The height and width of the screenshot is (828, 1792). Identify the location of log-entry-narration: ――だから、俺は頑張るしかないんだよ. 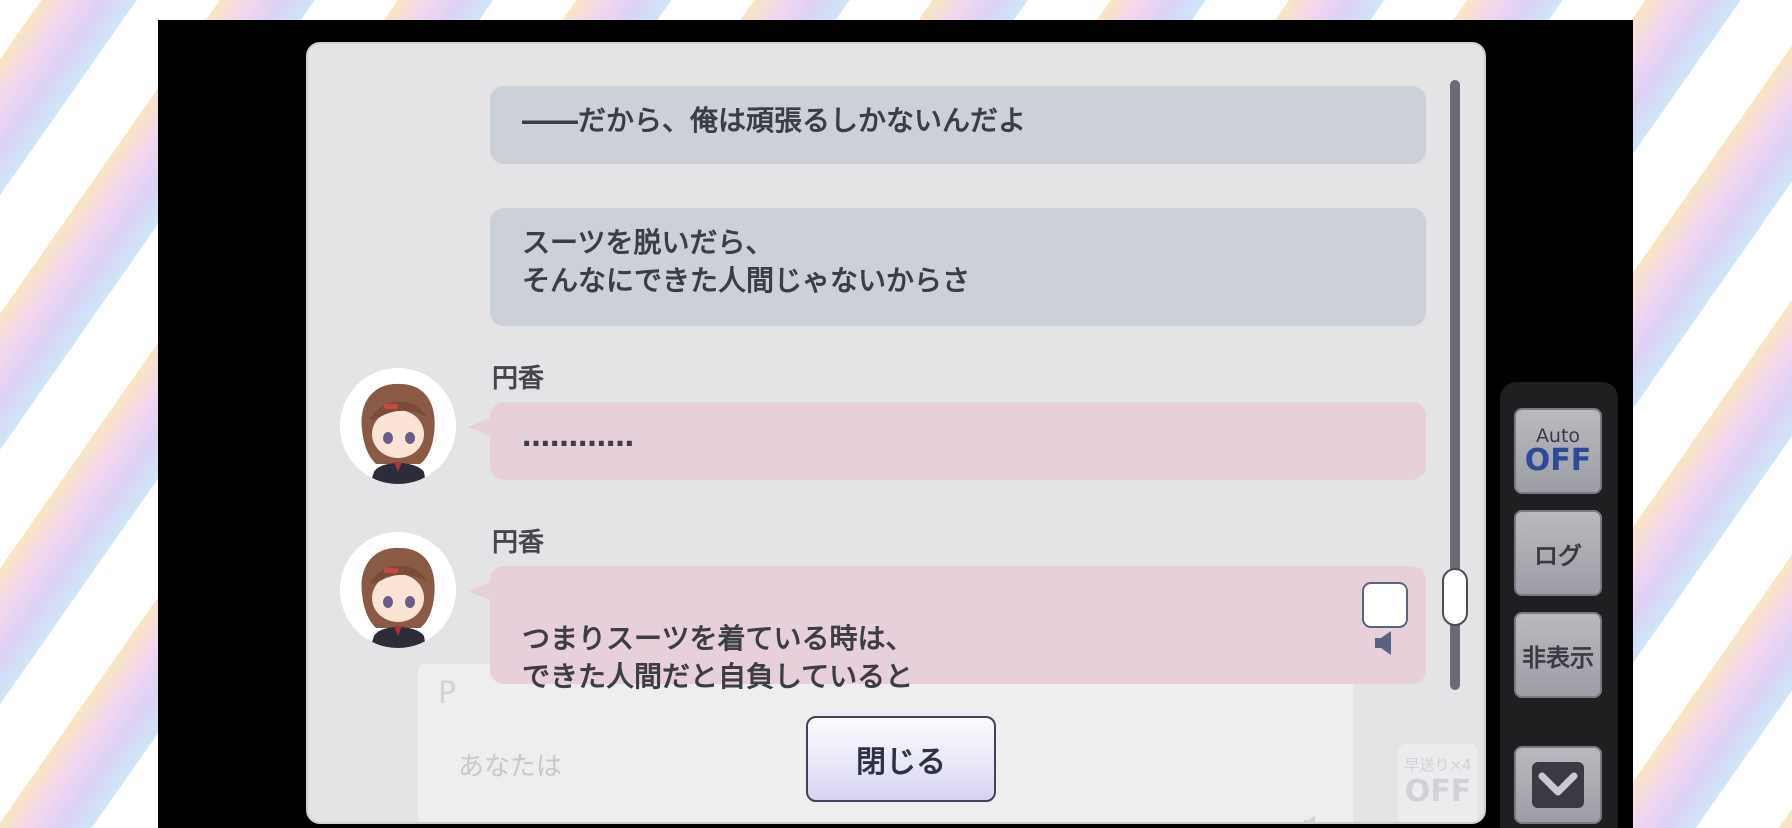
(958, 125).